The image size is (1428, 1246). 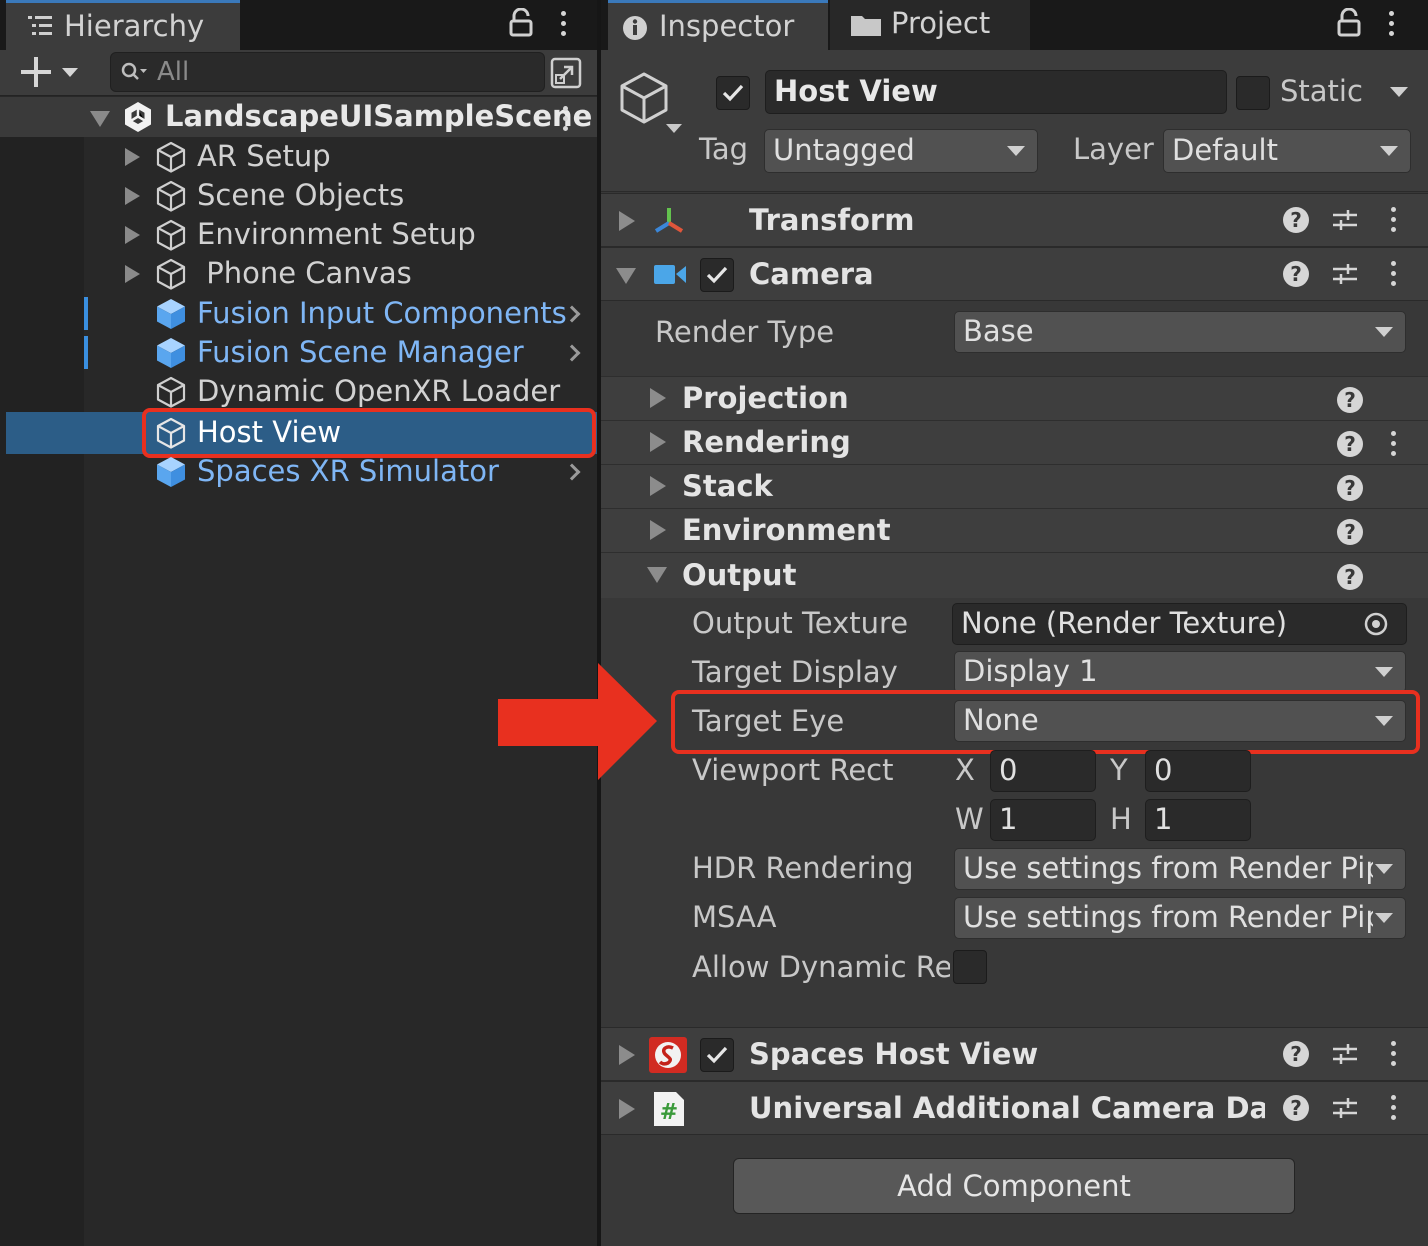 I want to click on hierarchy-search-box, so click(x=327, y=72).